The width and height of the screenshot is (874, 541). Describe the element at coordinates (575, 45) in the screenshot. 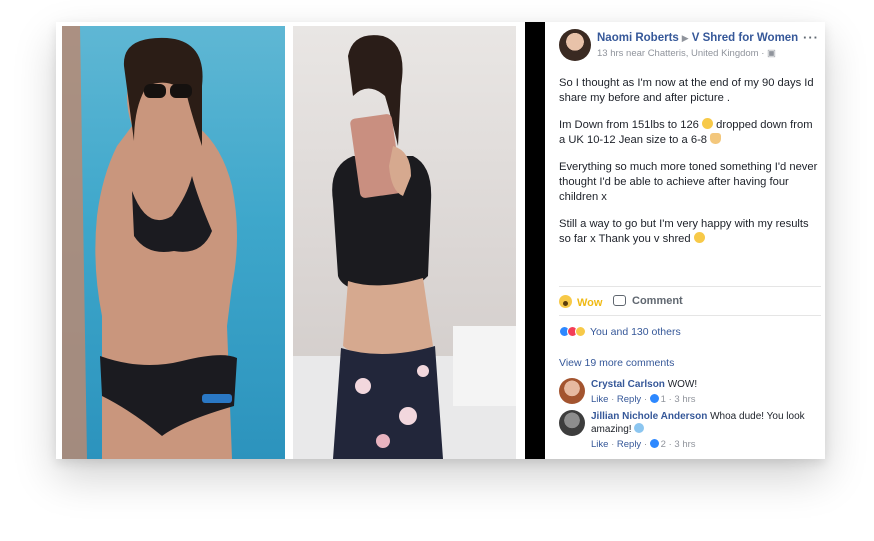

I see `author-avatar` at that location.